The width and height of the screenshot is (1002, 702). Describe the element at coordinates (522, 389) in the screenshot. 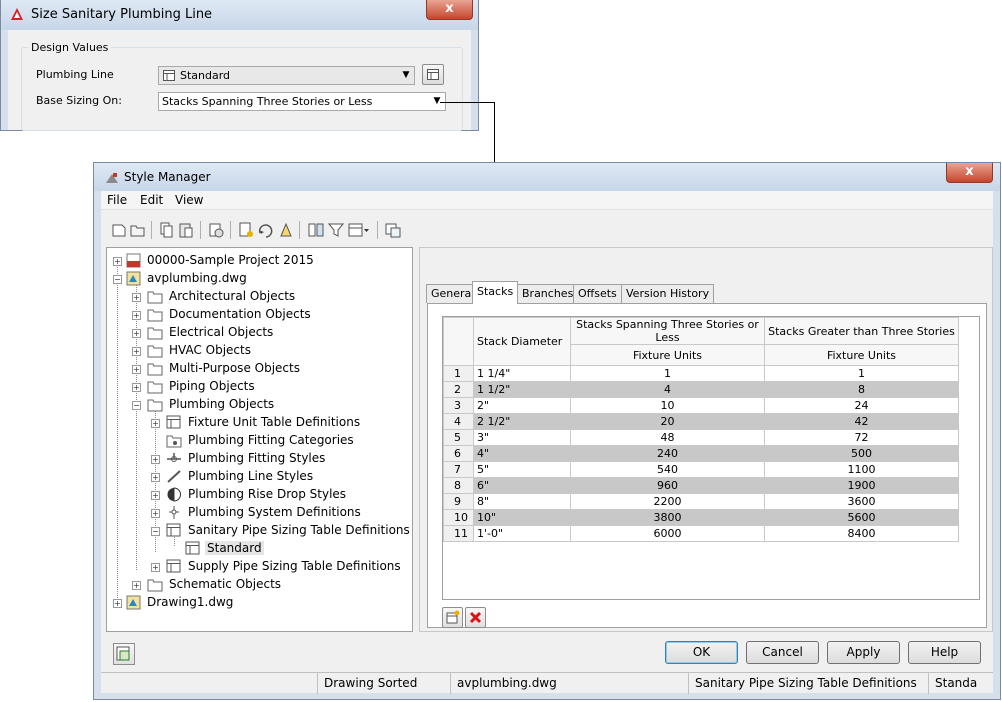

I see `stack-diameter-cell: 1 1/2"` at that location.